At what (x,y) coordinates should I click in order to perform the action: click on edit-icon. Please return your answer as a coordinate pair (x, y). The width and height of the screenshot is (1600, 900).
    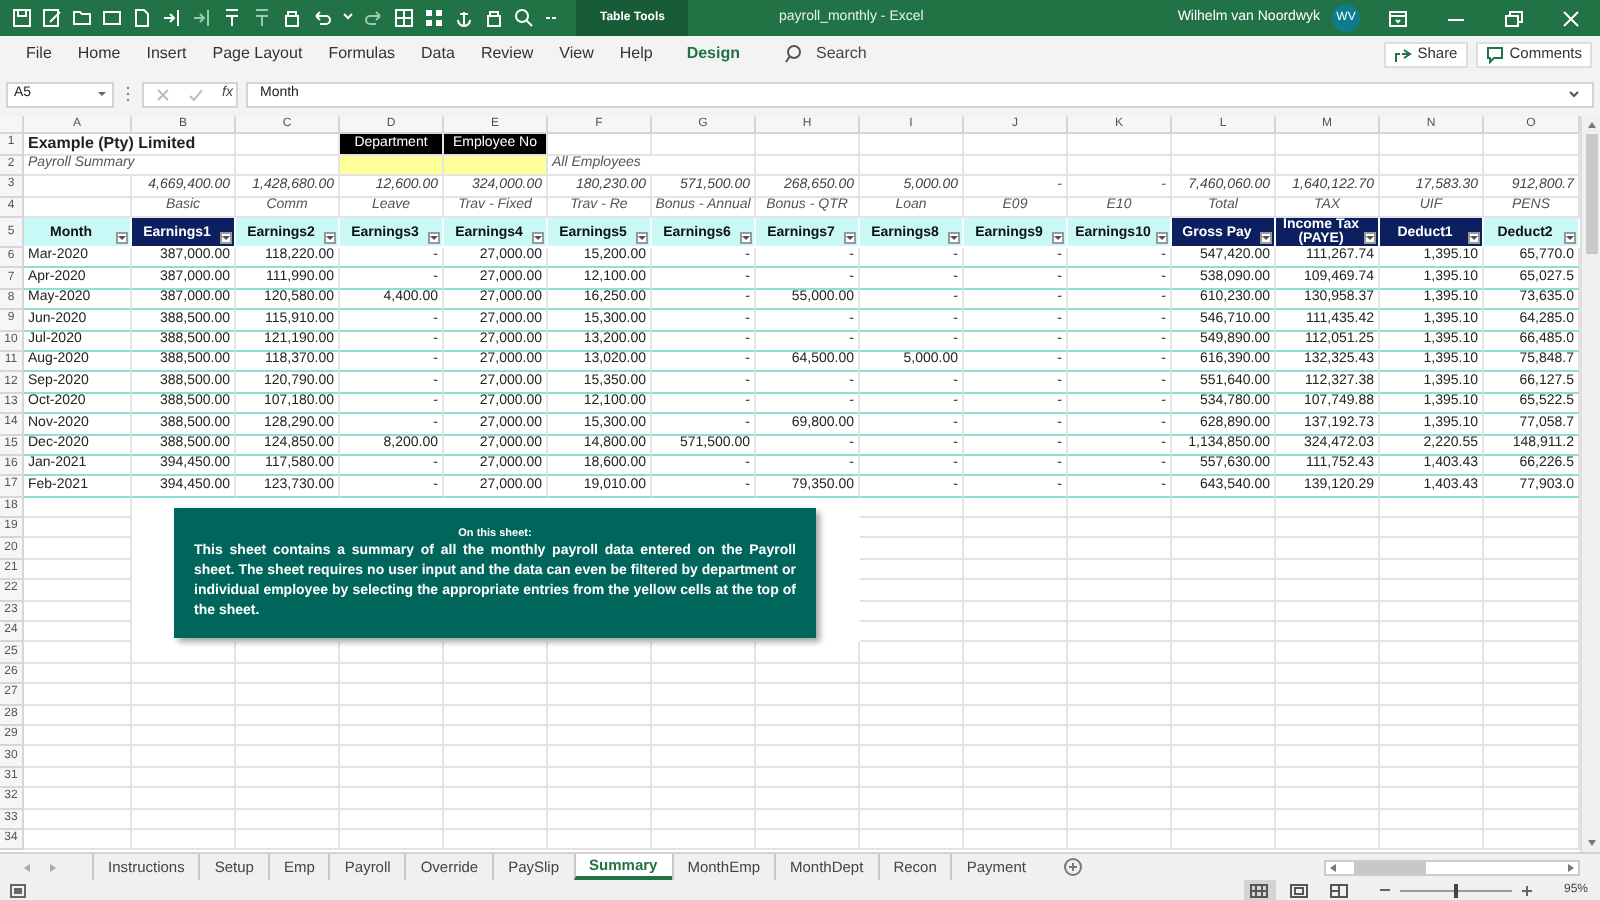
    Looking at the image, I should click on (52, 18).